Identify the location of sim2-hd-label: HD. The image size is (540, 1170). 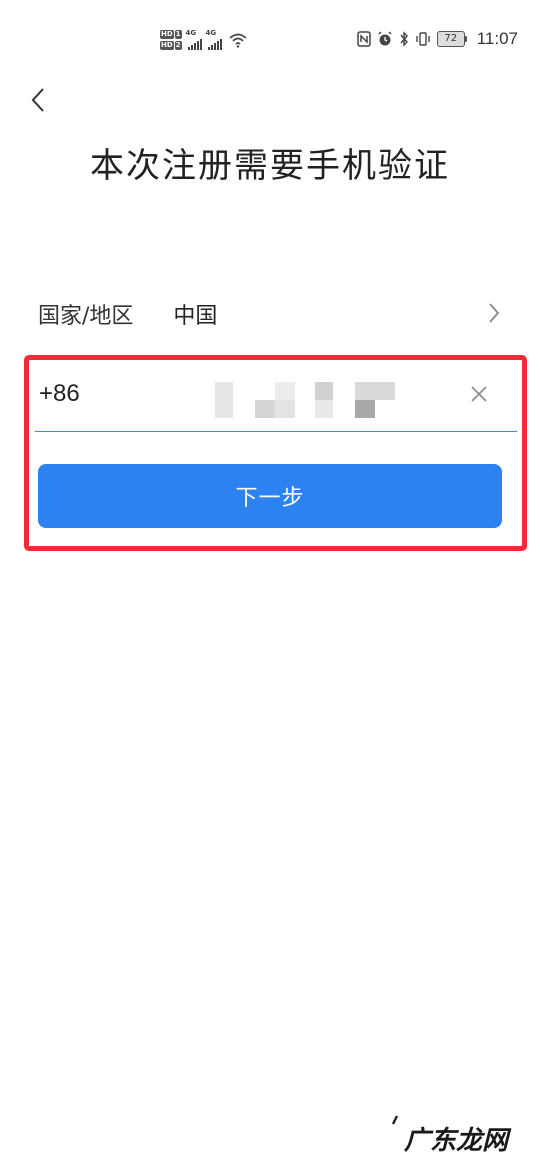
(167, 45).